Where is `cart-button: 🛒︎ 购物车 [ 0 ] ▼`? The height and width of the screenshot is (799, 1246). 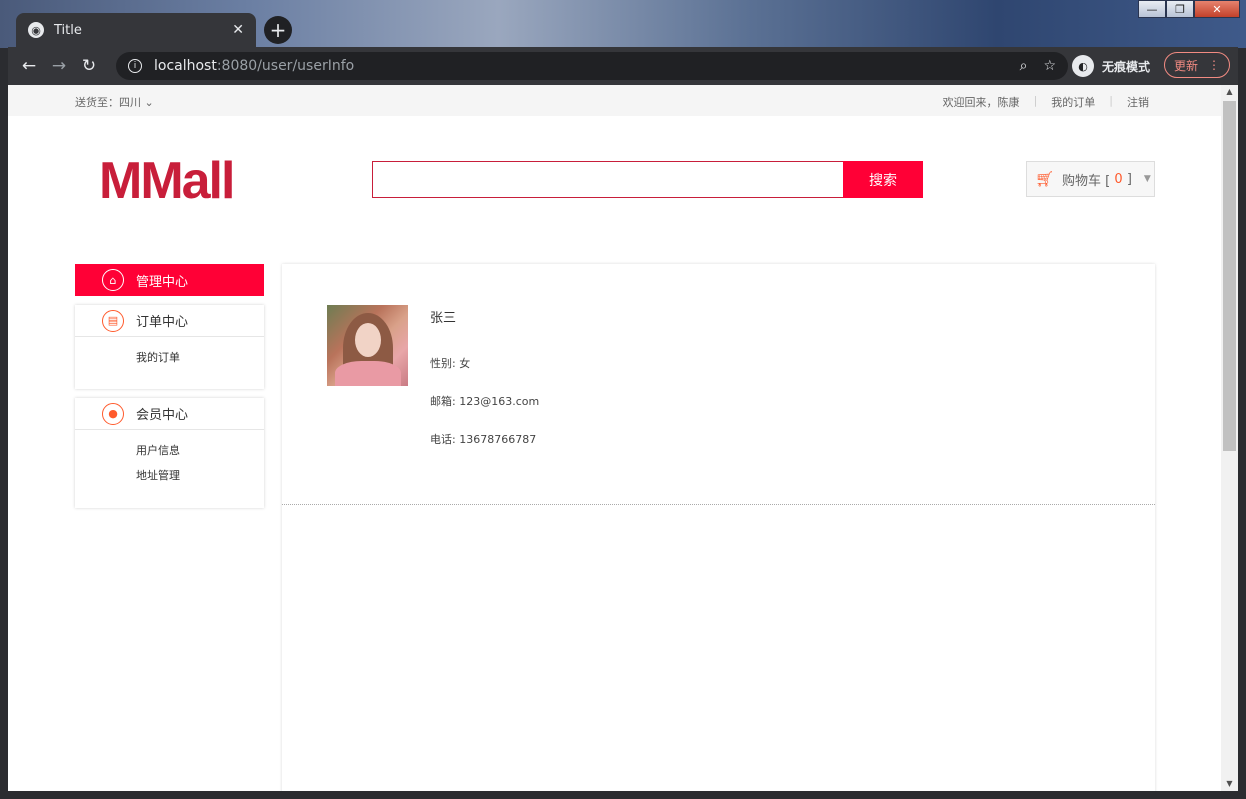
cart-button: 🛒︎ 购物车 [ 0 ] ▼ is located at coordinates (1090, 179).